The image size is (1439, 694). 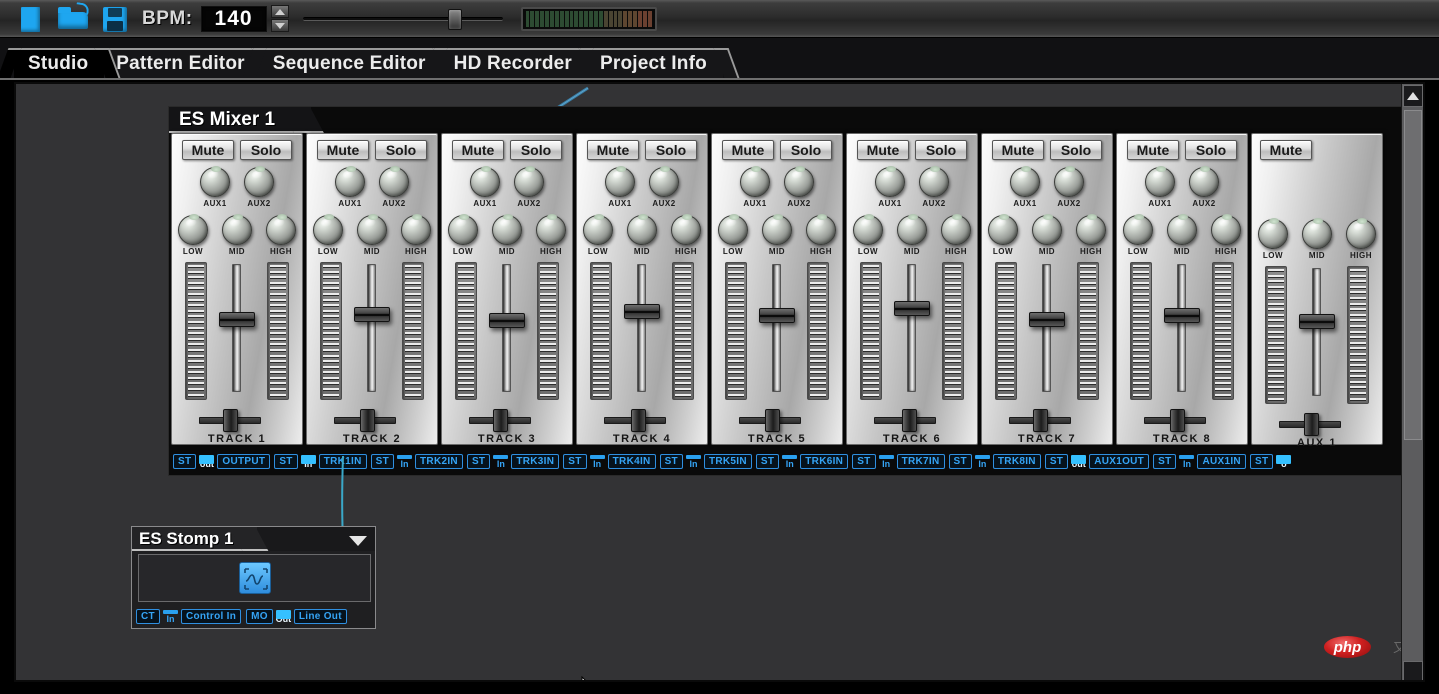 I want to click on tab-pattern-editor: Pattern Editor, so click(x=181, y=63).